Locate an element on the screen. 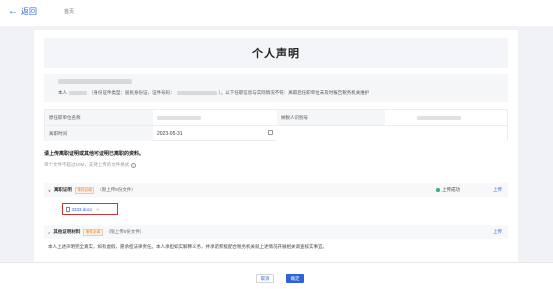 The width and height of the screenshot is (553, 289). remove-file-icon: × is located at coordinates (97, 209).